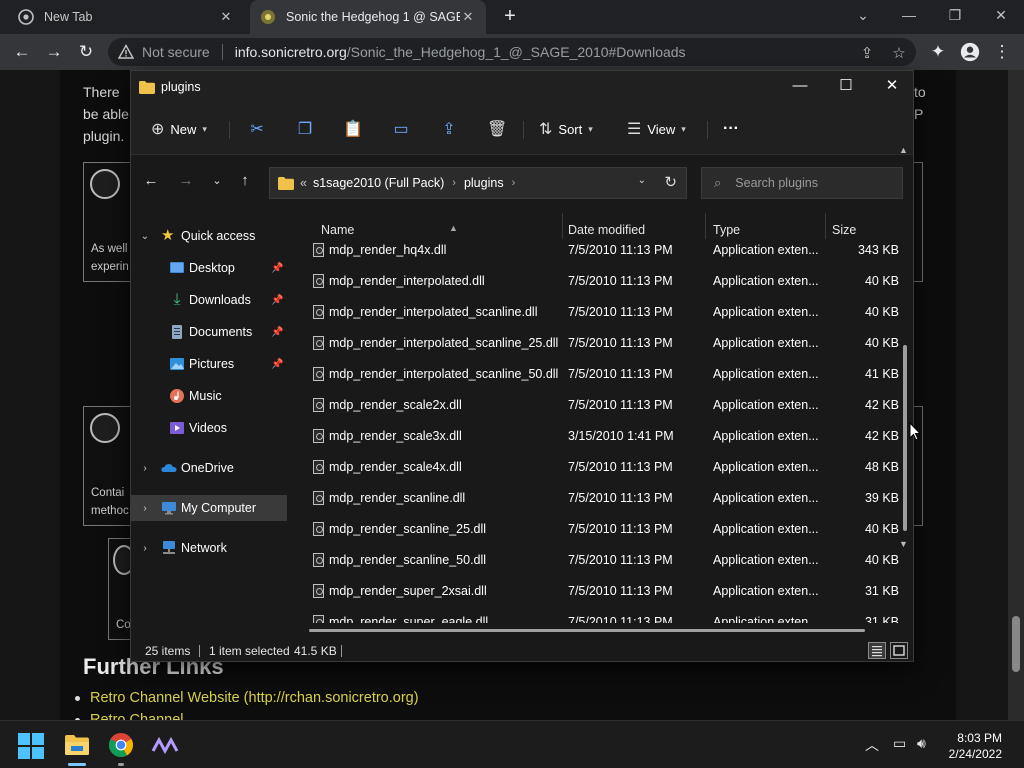 This screenshot has height=768, width=1024. I want to click on explorer-address-bar: « s1sage2010 (Full Pack) › plugins › ⌄ ↻, so click(478, 183).